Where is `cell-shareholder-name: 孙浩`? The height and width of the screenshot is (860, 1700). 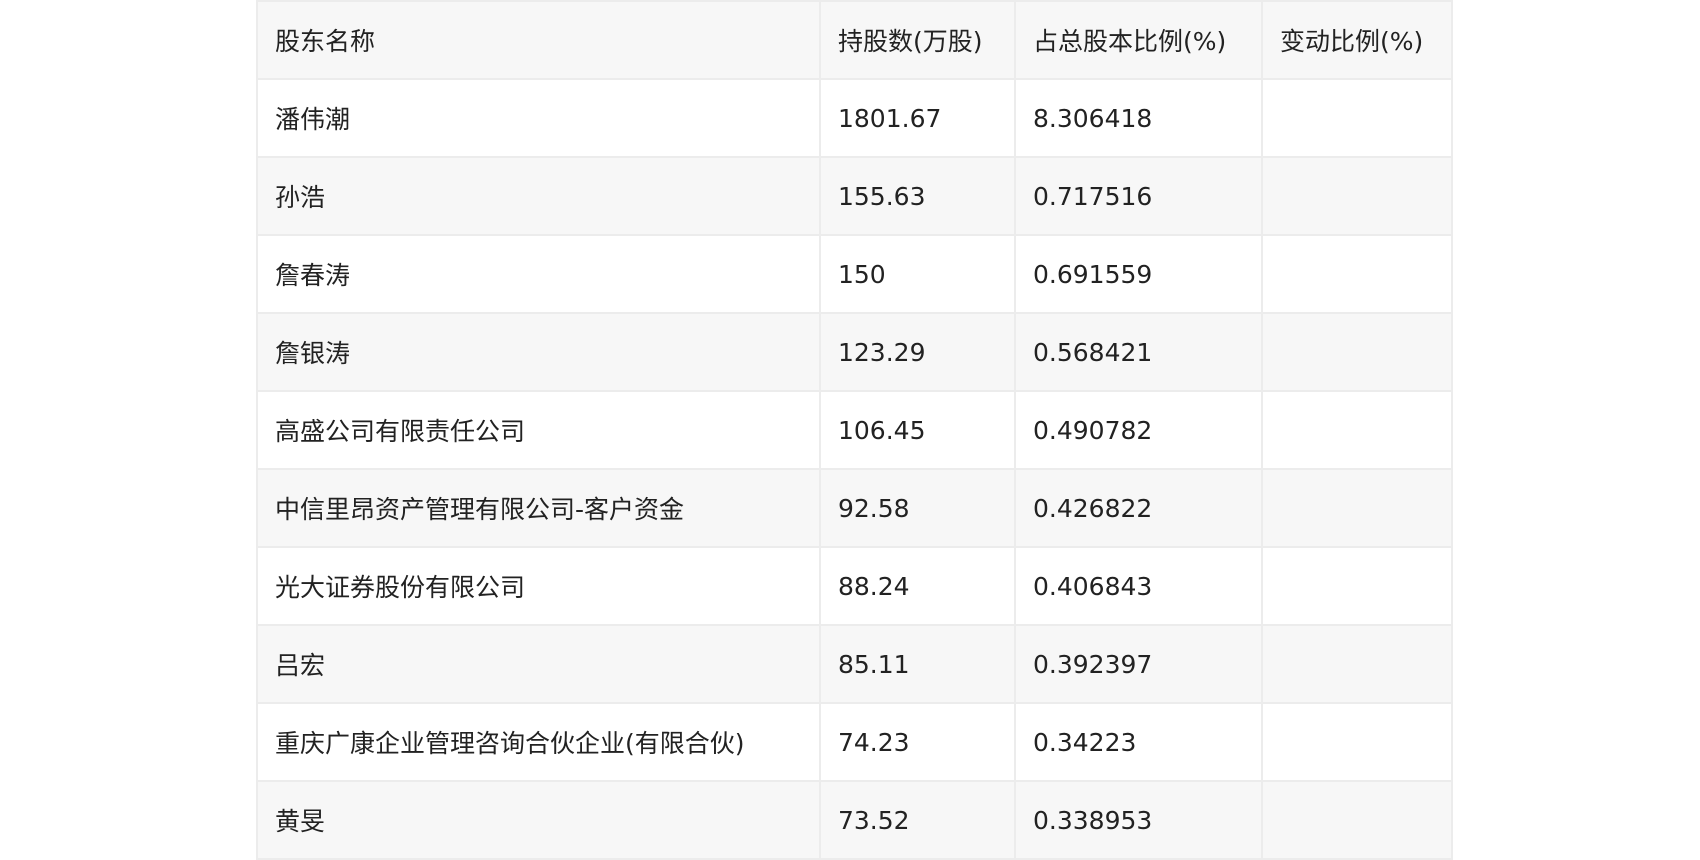 cell-shareholder-name: 孙浩 is located at coordinates (538, 196).